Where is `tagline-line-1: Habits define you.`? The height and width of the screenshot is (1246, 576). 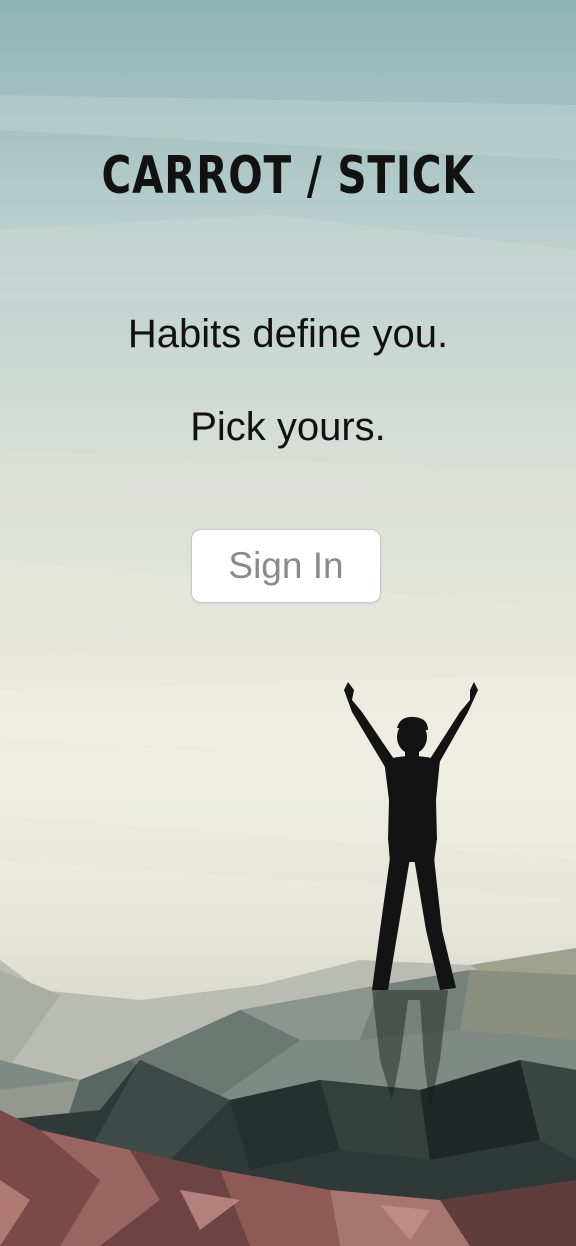 tagline-line-1: Habits define you. is located at coordinates (288, 334).